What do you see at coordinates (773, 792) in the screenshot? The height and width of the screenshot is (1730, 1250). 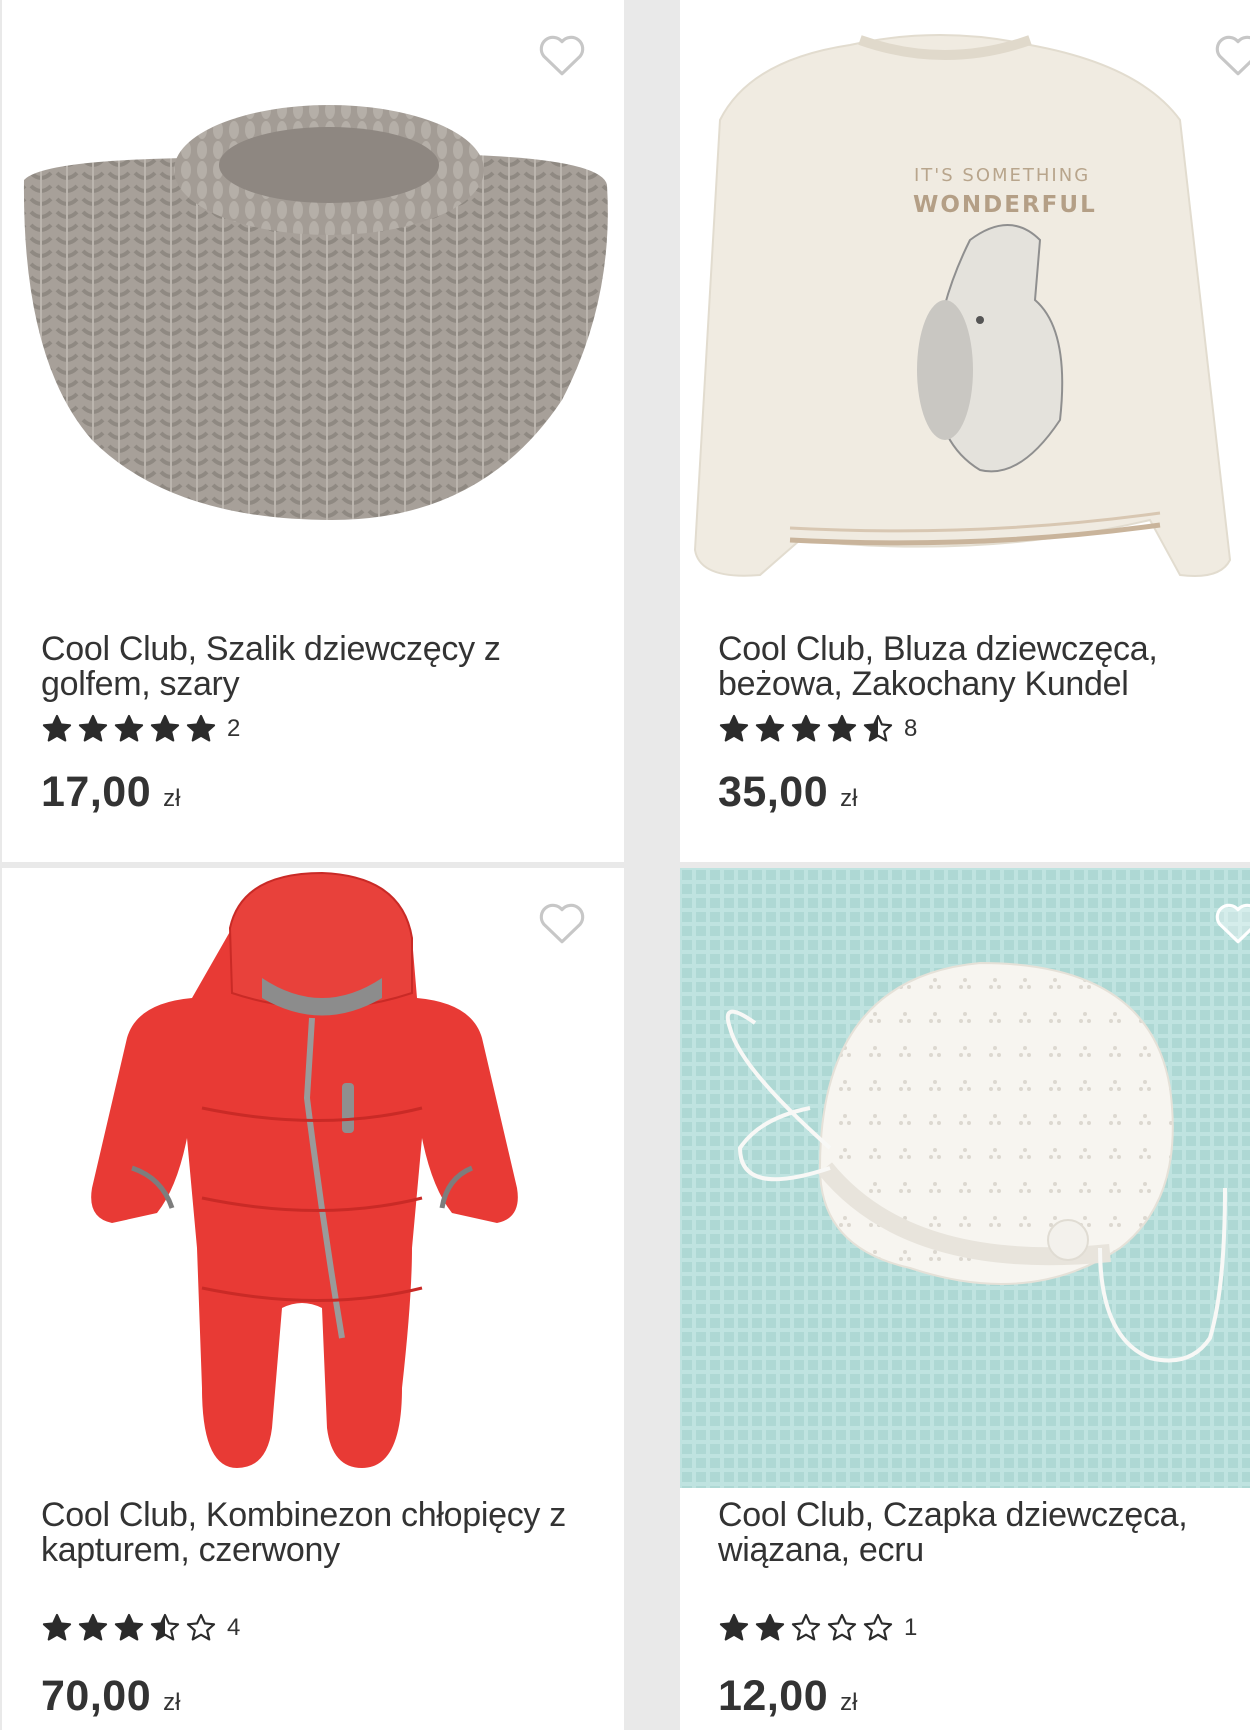 I see `price-value: 35,00` at bounding box center [773, 792].